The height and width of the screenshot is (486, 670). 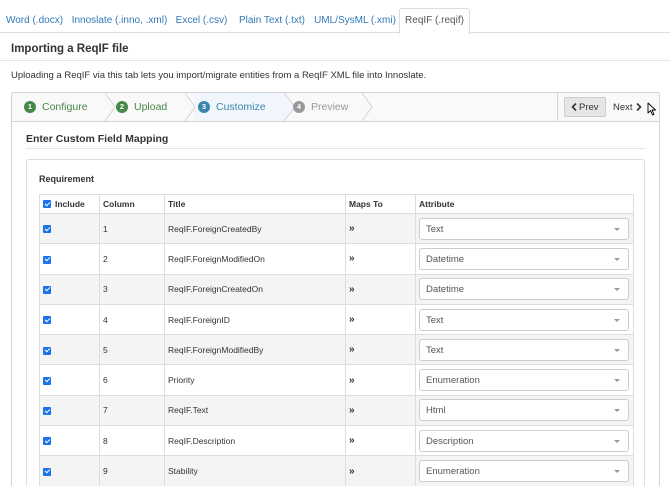 What do you see at coordinates (574, 106) in the screenshot?
I see `chevron-left-icon` at bounding box center [574, 106].